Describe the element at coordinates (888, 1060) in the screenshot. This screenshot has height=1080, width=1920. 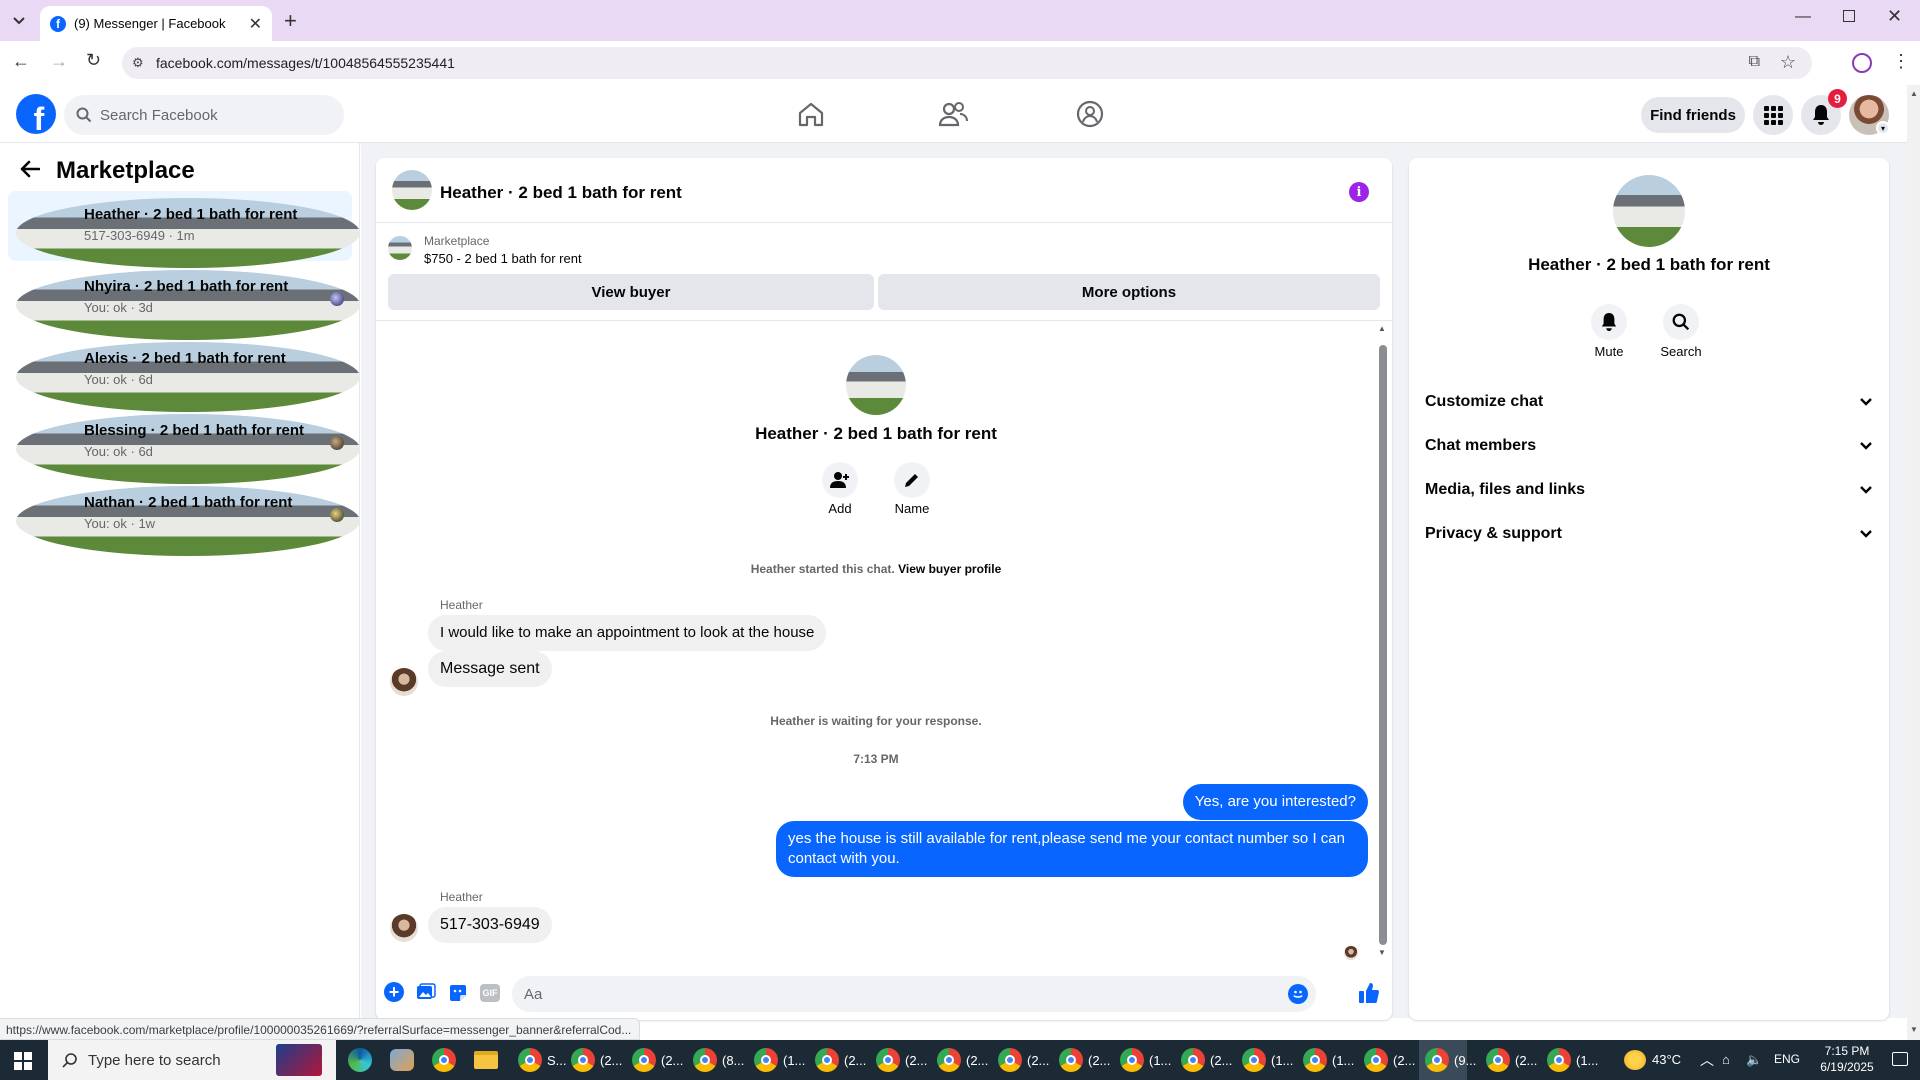
I see `chrome-icon` at that location.